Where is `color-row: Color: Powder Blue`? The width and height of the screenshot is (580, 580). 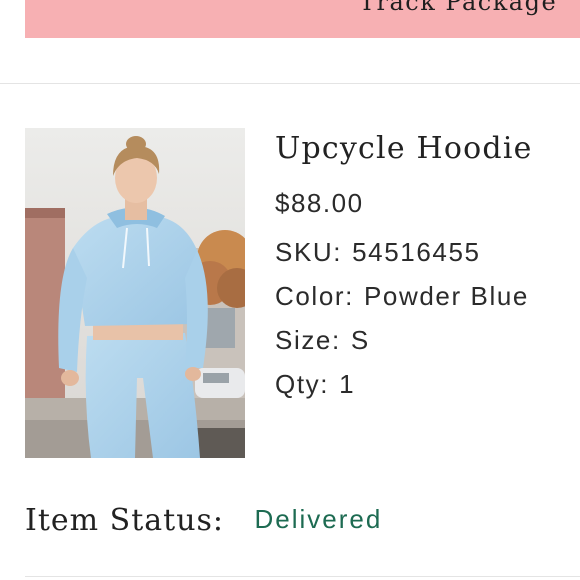 color-row: Color: Powder Blue is located at coordinates (425, 296).